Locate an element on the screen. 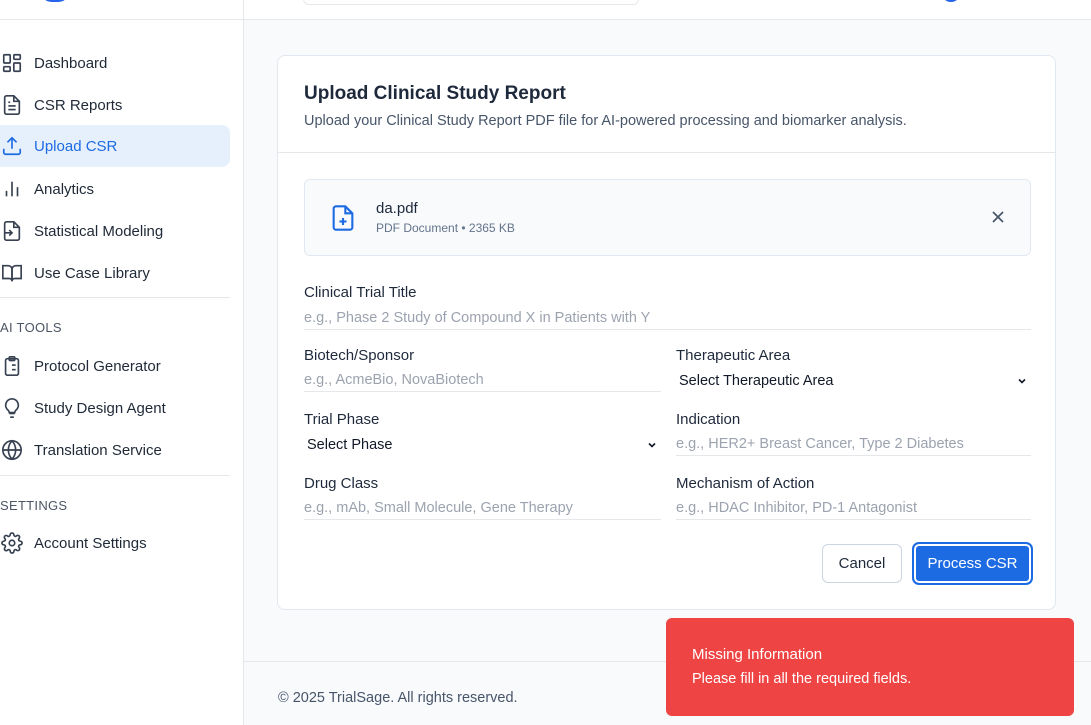  drug-class-label: Drug Class is located at coordinates (341, 483).